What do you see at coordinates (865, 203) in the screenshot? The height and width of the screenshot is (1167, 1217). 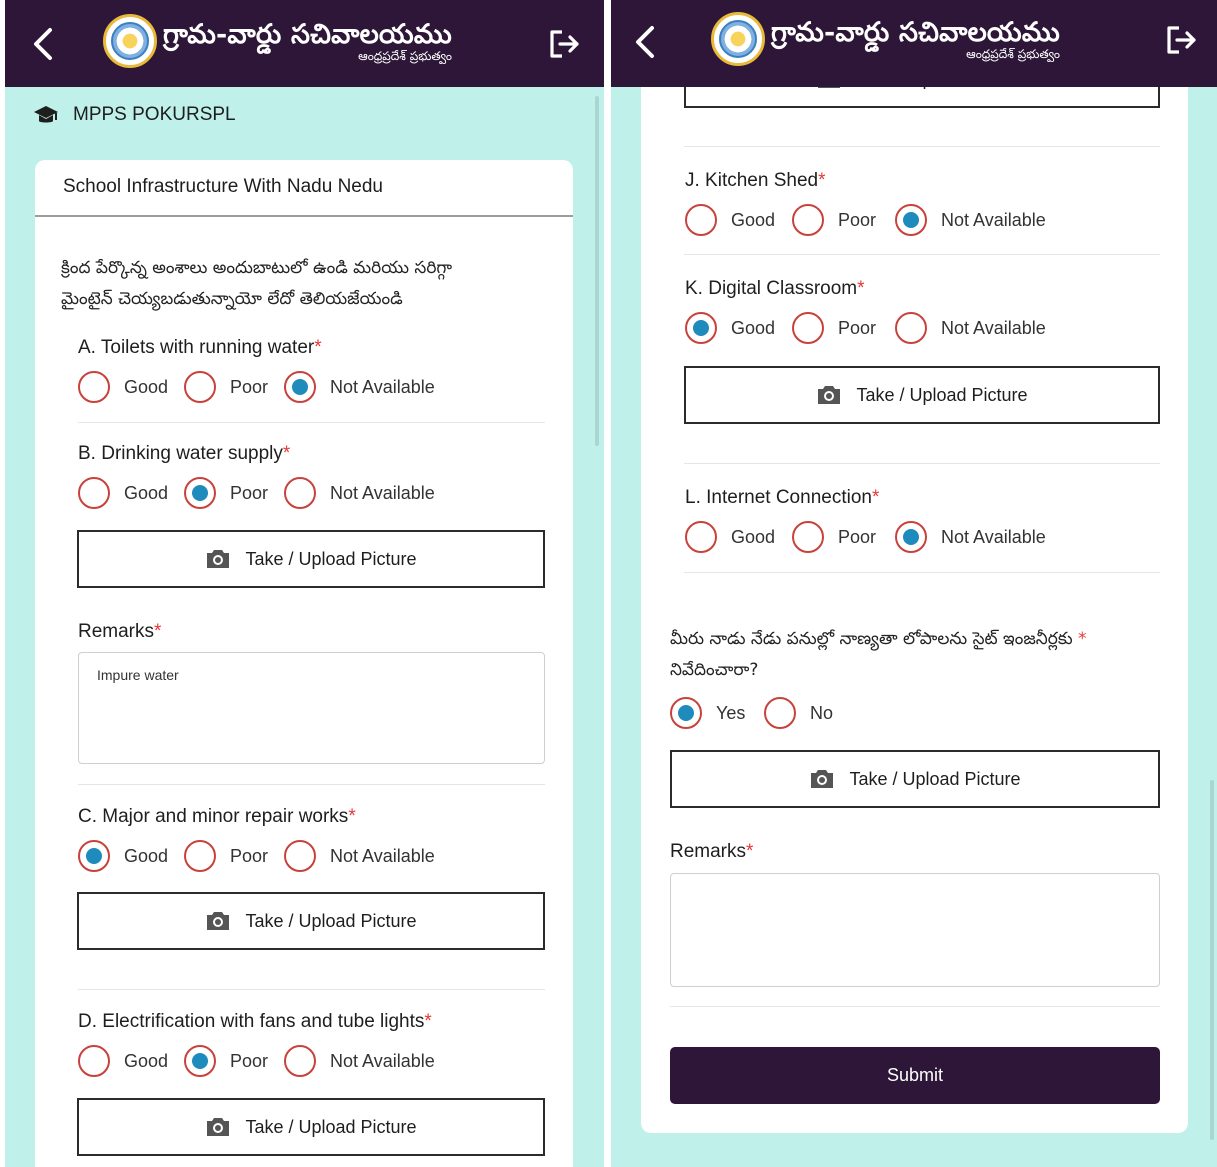 I see `question-j: J. Kitchen Shed* Good Poor Not Available` at bounding box center [865, 203].